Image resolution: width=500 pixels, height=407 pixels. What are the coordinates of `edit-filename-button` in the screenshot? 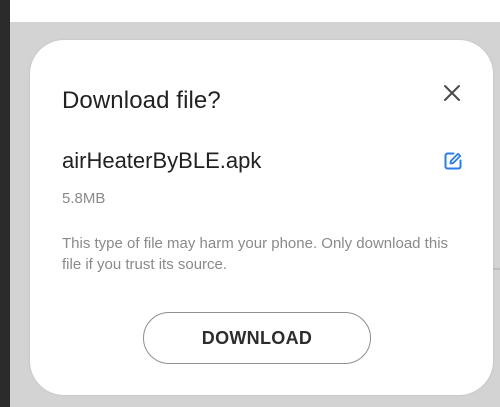 It's located at (453, 161).